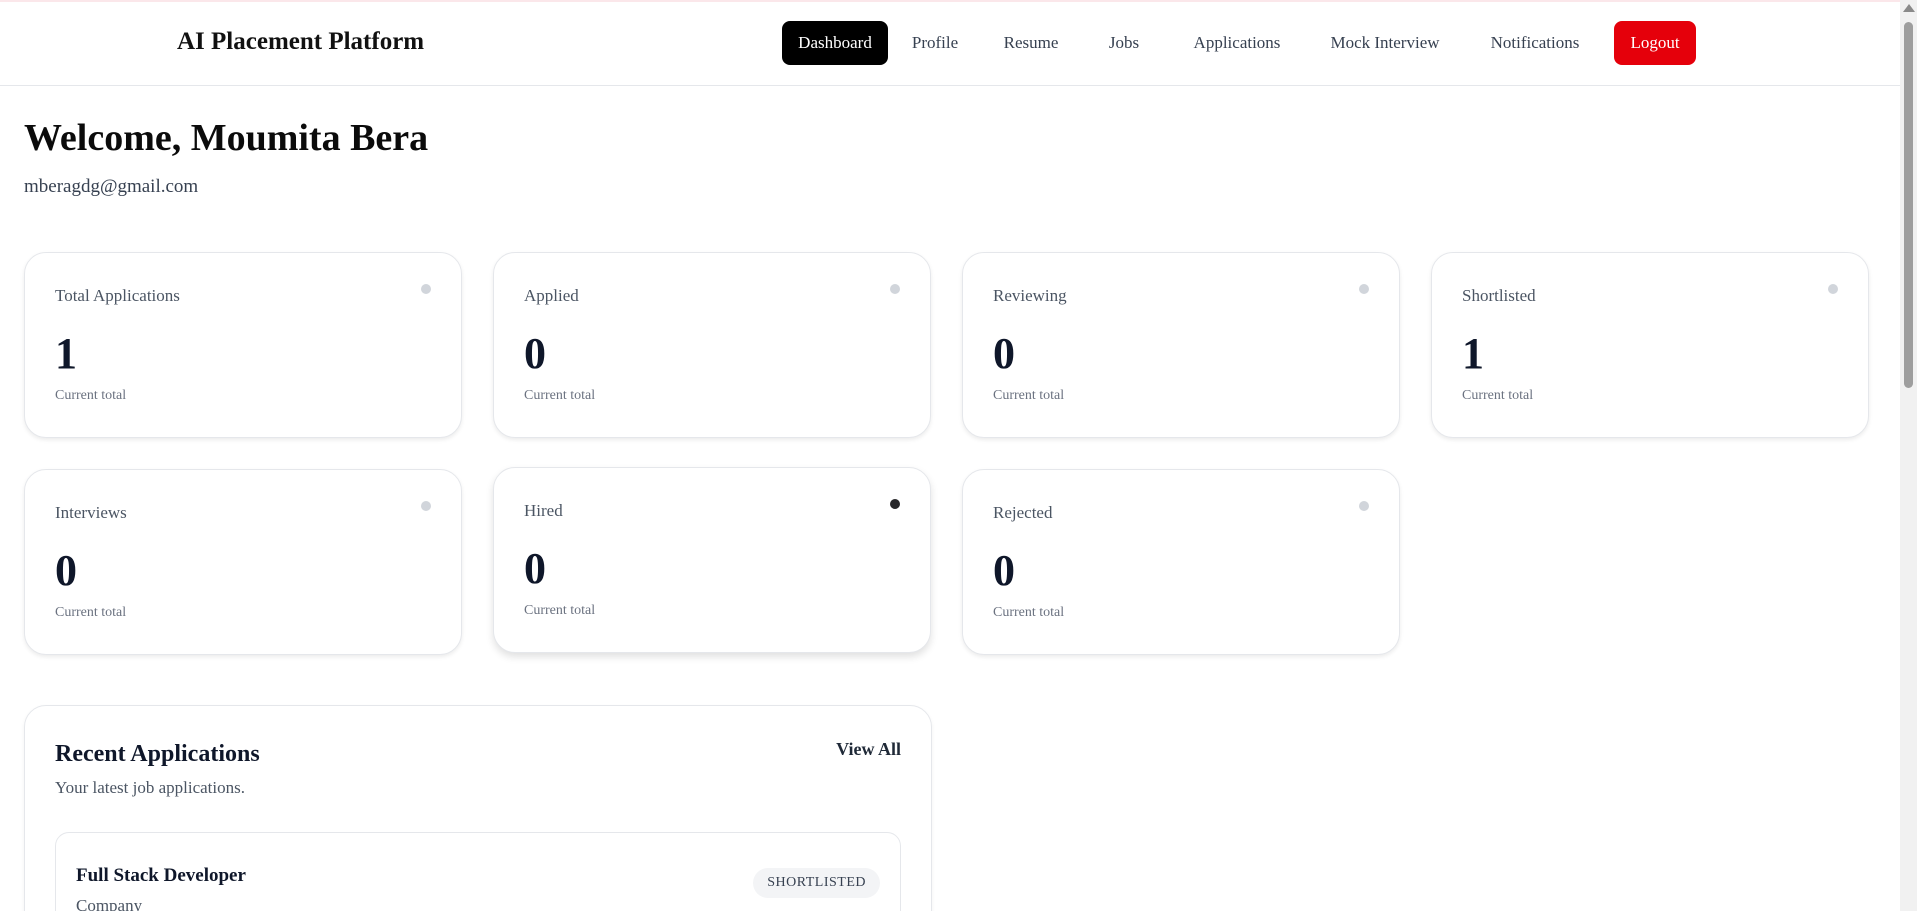  What do you see at coordinates (1124, 43) in the screenshot?
I see `nav-jobs: Jobs` at bounding box center [1124, 43].